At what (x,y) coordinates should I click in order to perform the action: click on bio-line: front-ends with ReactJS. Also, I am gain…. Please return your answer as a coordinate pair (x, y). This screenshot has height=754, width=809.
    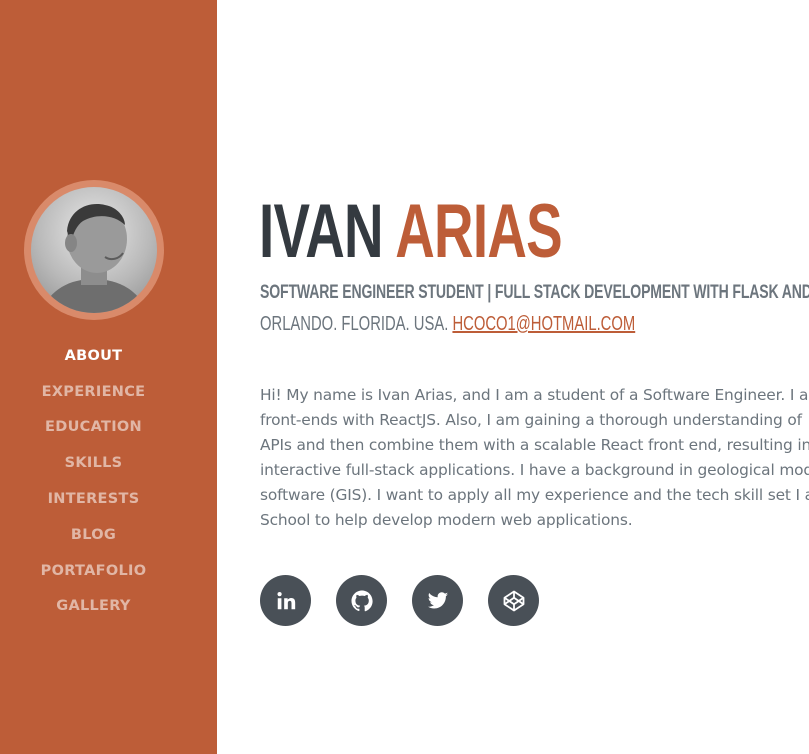
    Looking at the image, I should click on (531, 420).